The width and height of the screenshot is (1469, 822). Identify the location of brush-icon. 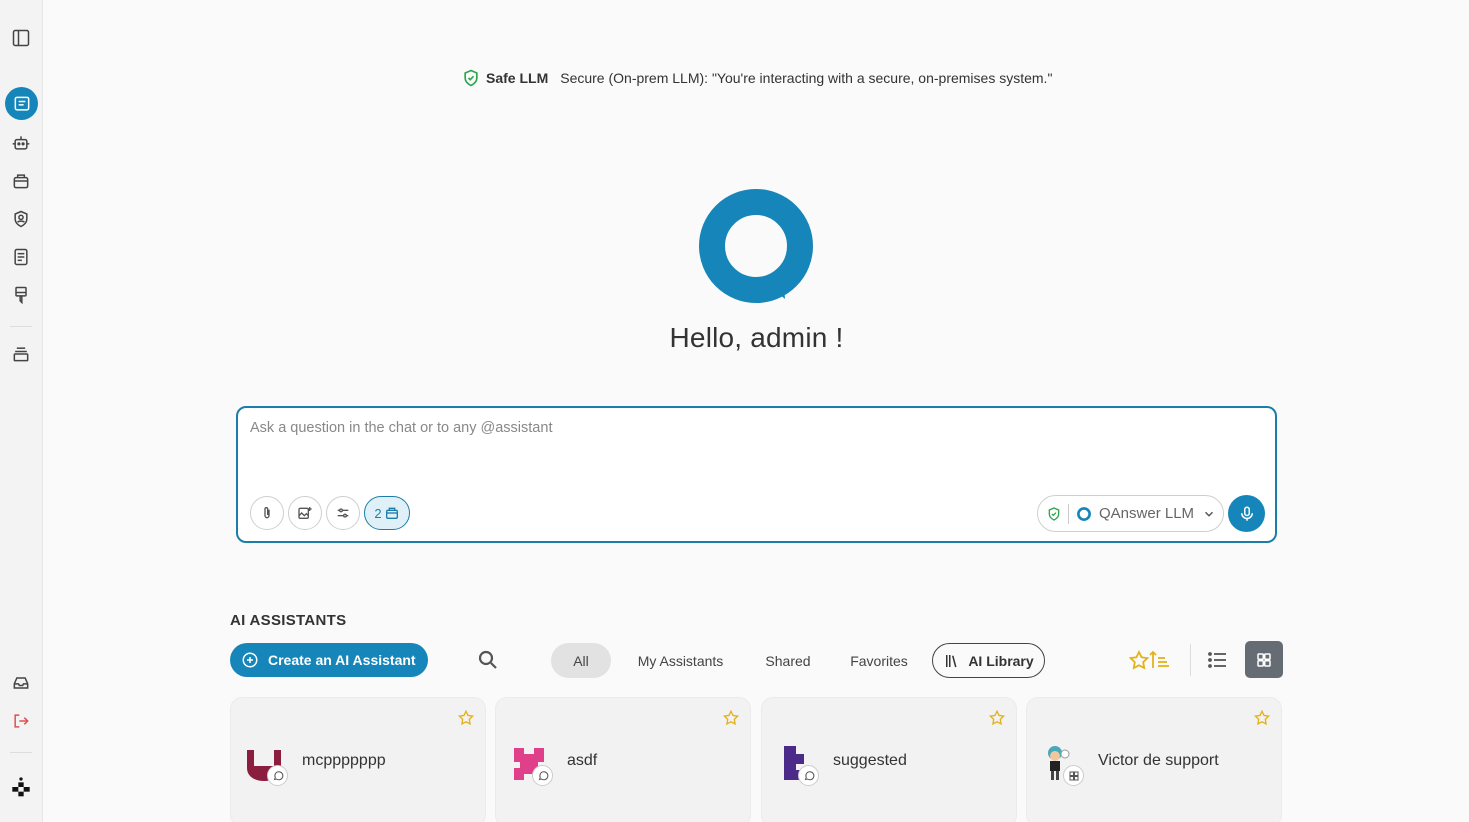
(21, 295).